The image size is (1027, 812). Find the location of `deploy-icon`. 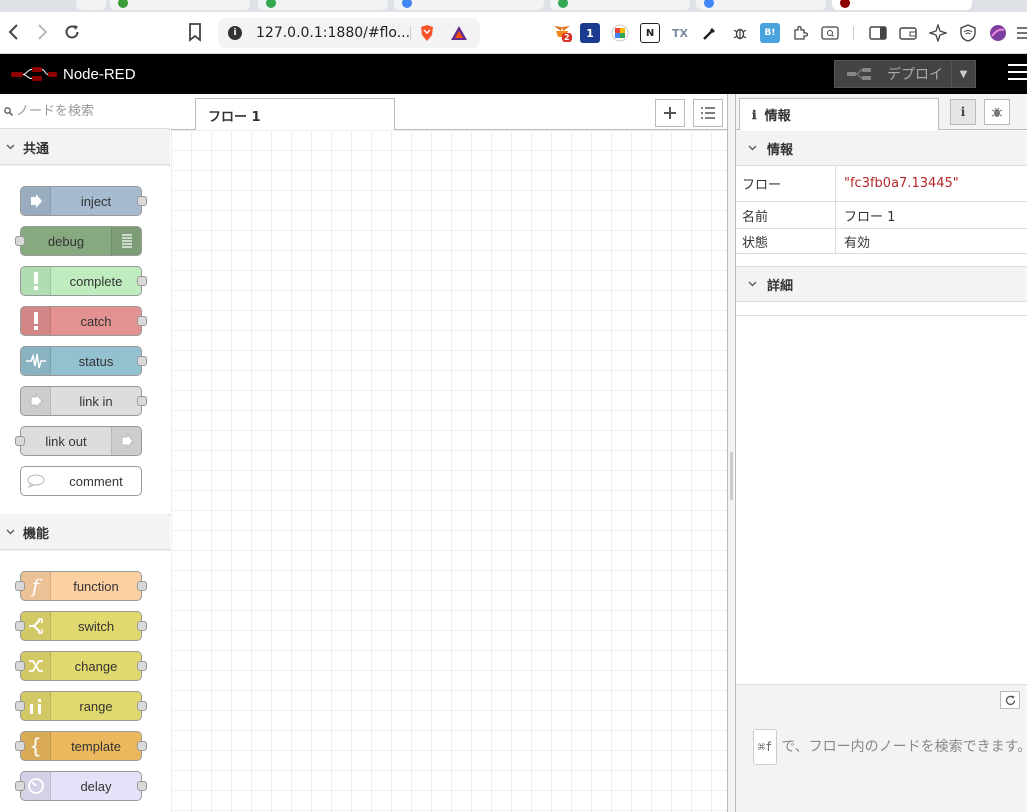

deploy-icon is located at coordinates (859, 74).